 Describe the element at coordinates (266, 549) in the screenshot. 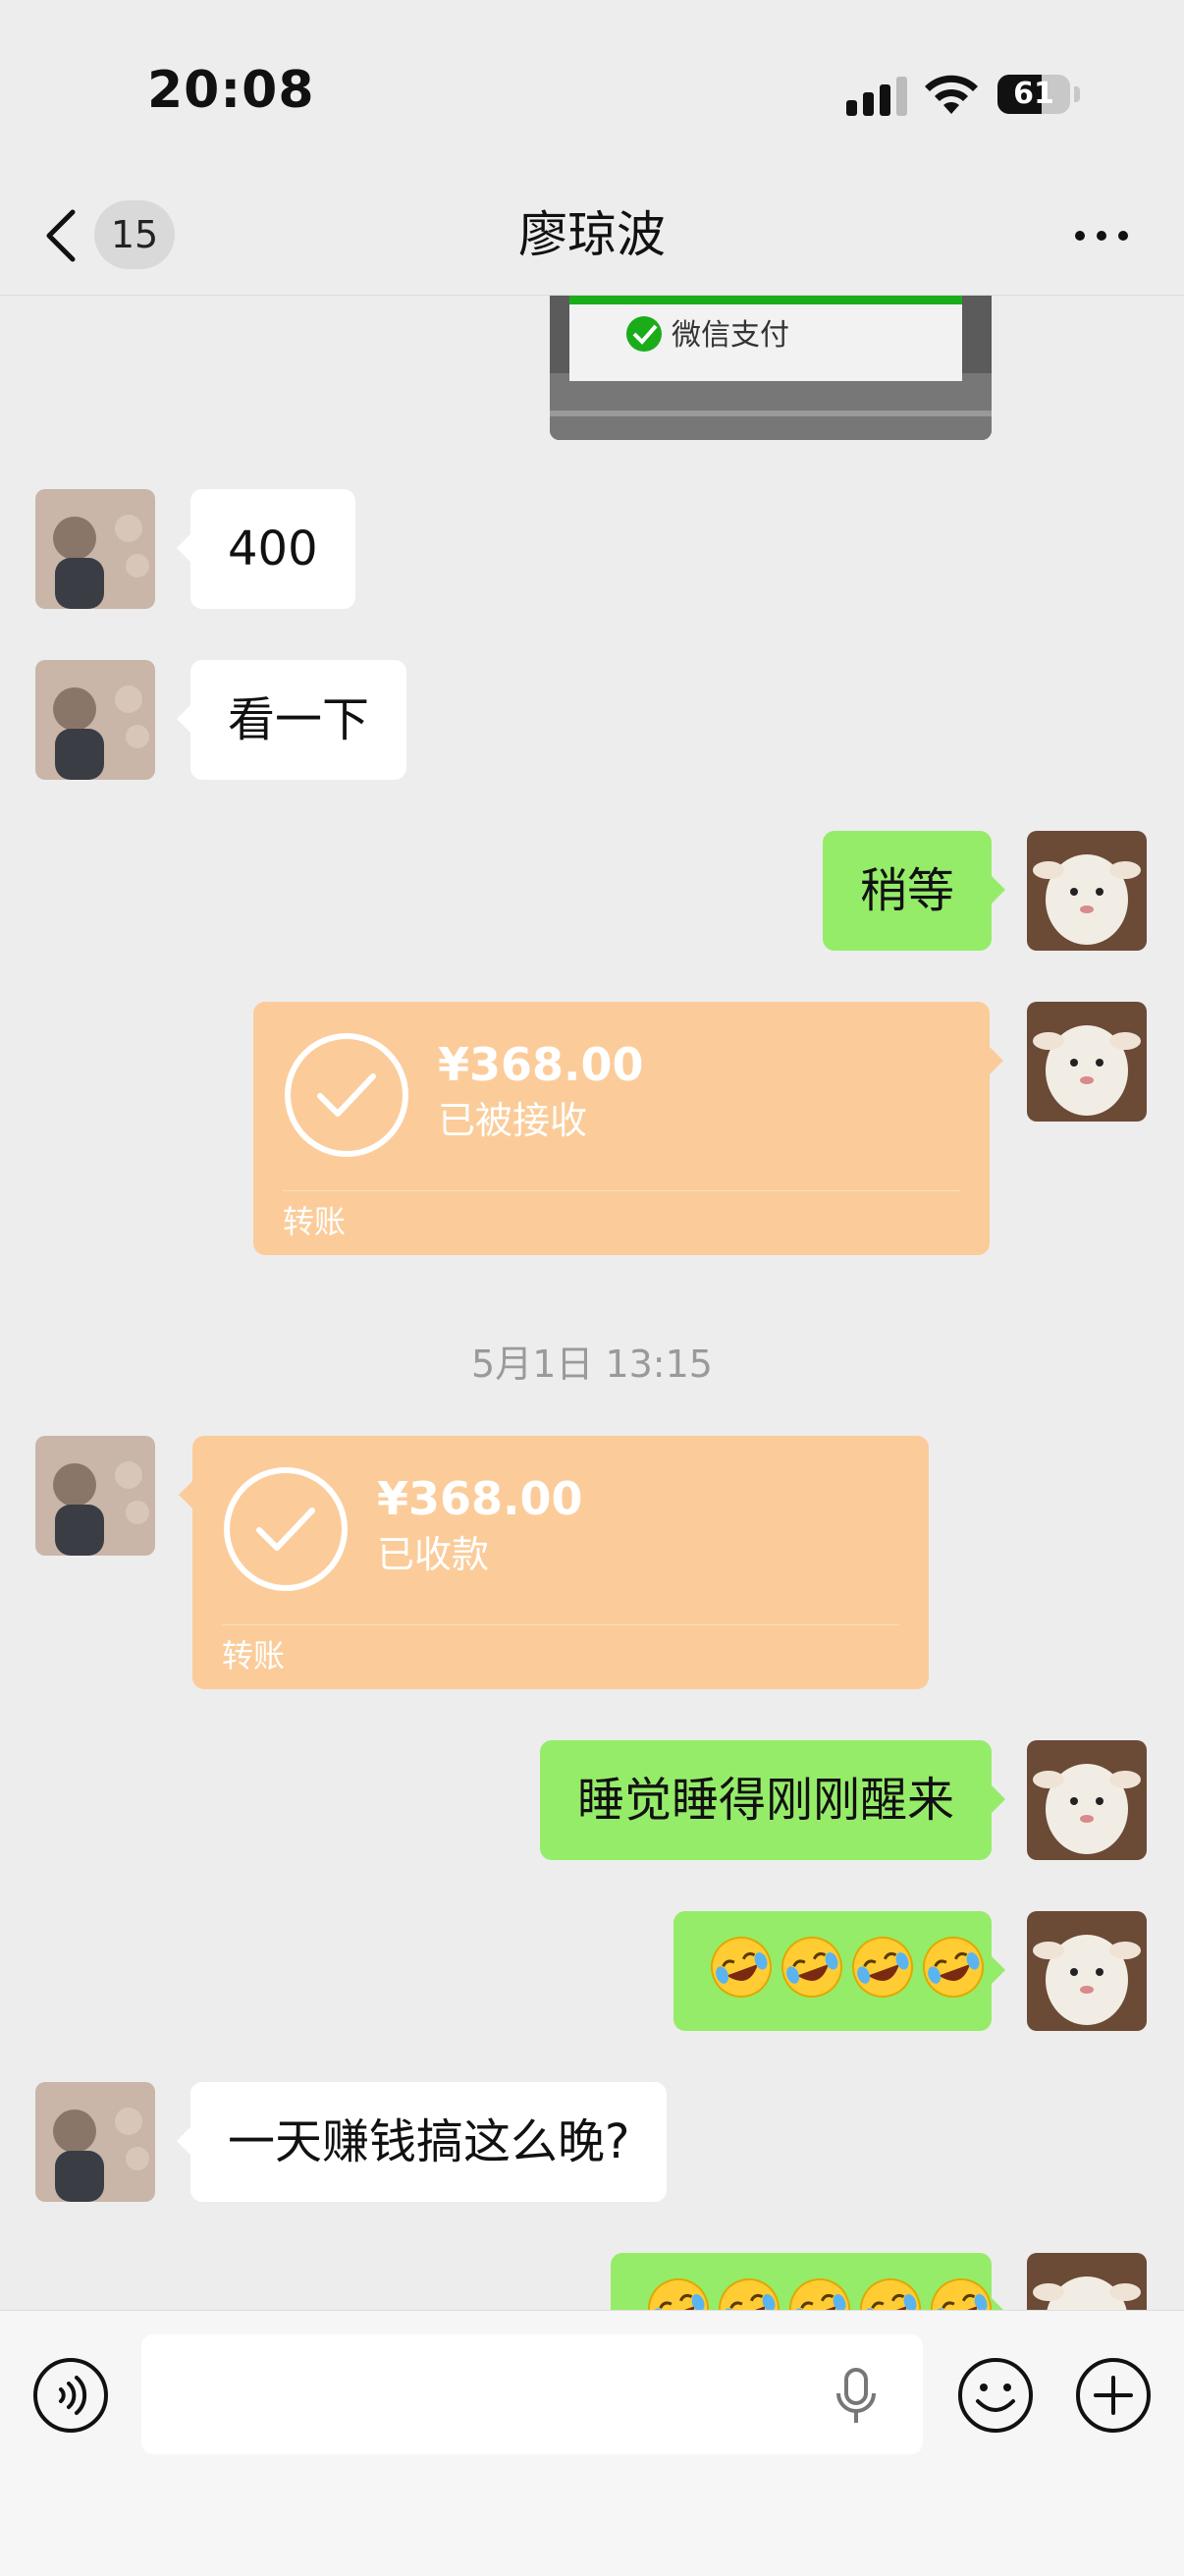

I see `message-bubble-incoming: 400` at that location.